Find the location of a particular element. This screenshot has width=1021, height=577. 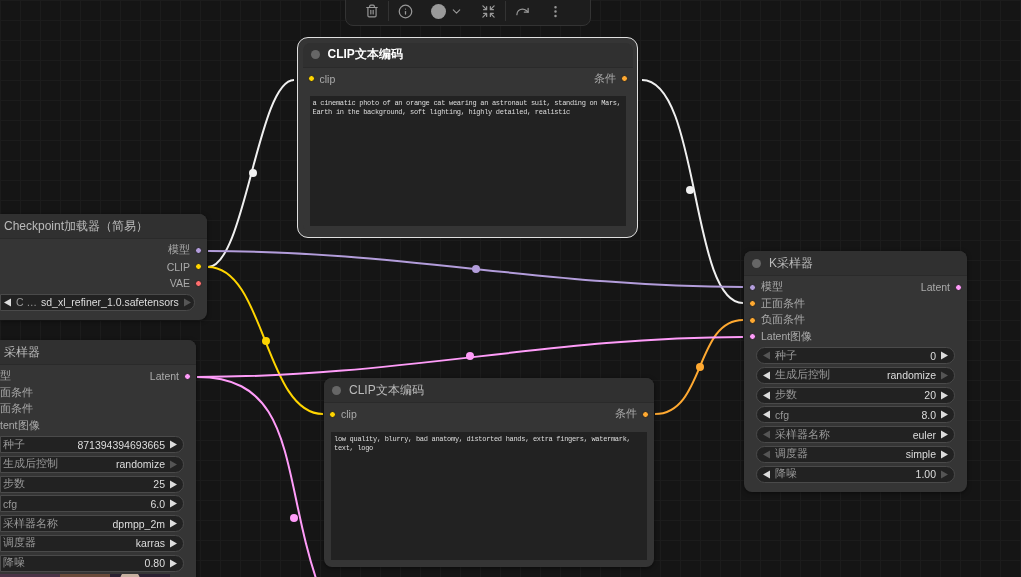

widget-label: 调度器 is located at coordinates (791, 454).